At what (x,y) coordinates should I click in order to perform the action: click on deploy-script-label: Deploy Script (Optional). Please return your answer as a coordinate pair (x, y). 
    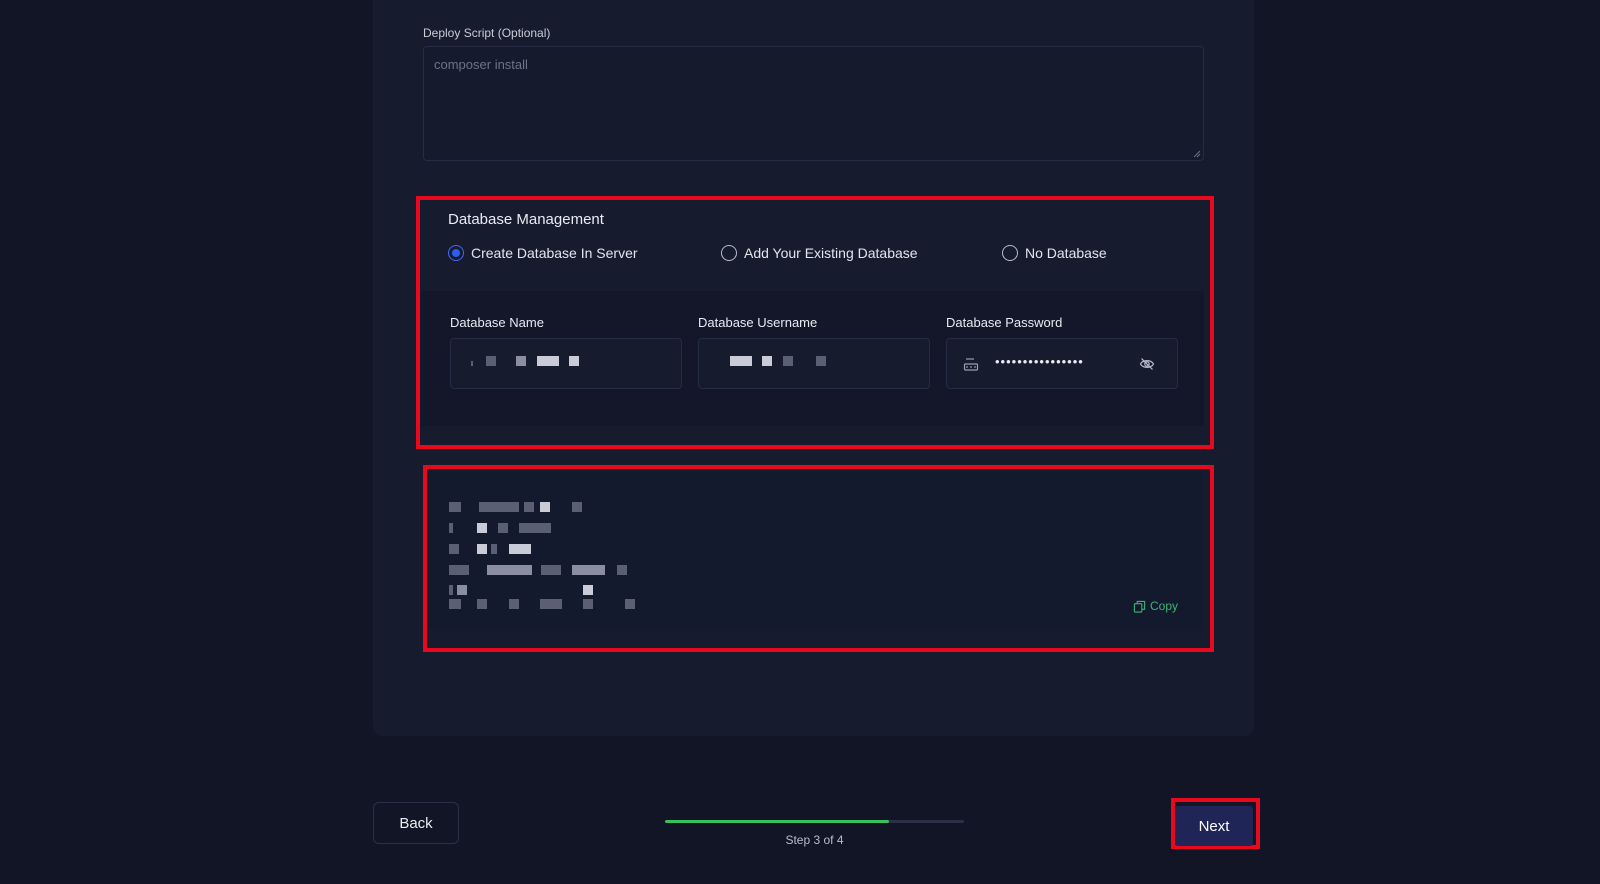
    Looking at the image, I should click on (487, 33).